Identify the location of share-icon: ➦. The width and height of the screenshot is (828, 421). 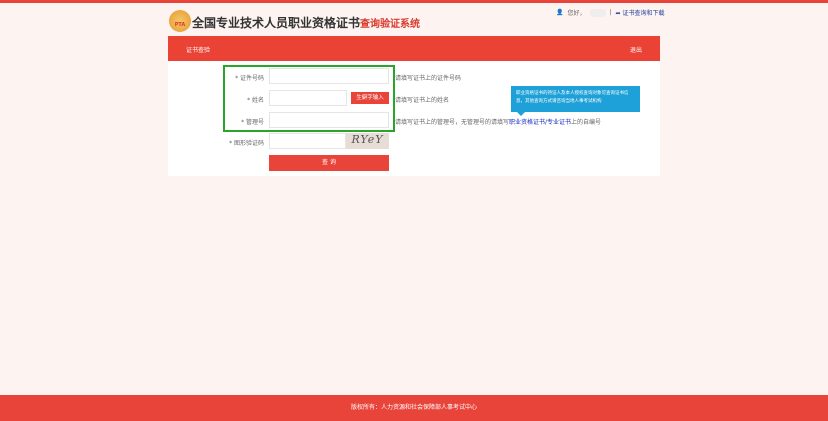
(618, 13).